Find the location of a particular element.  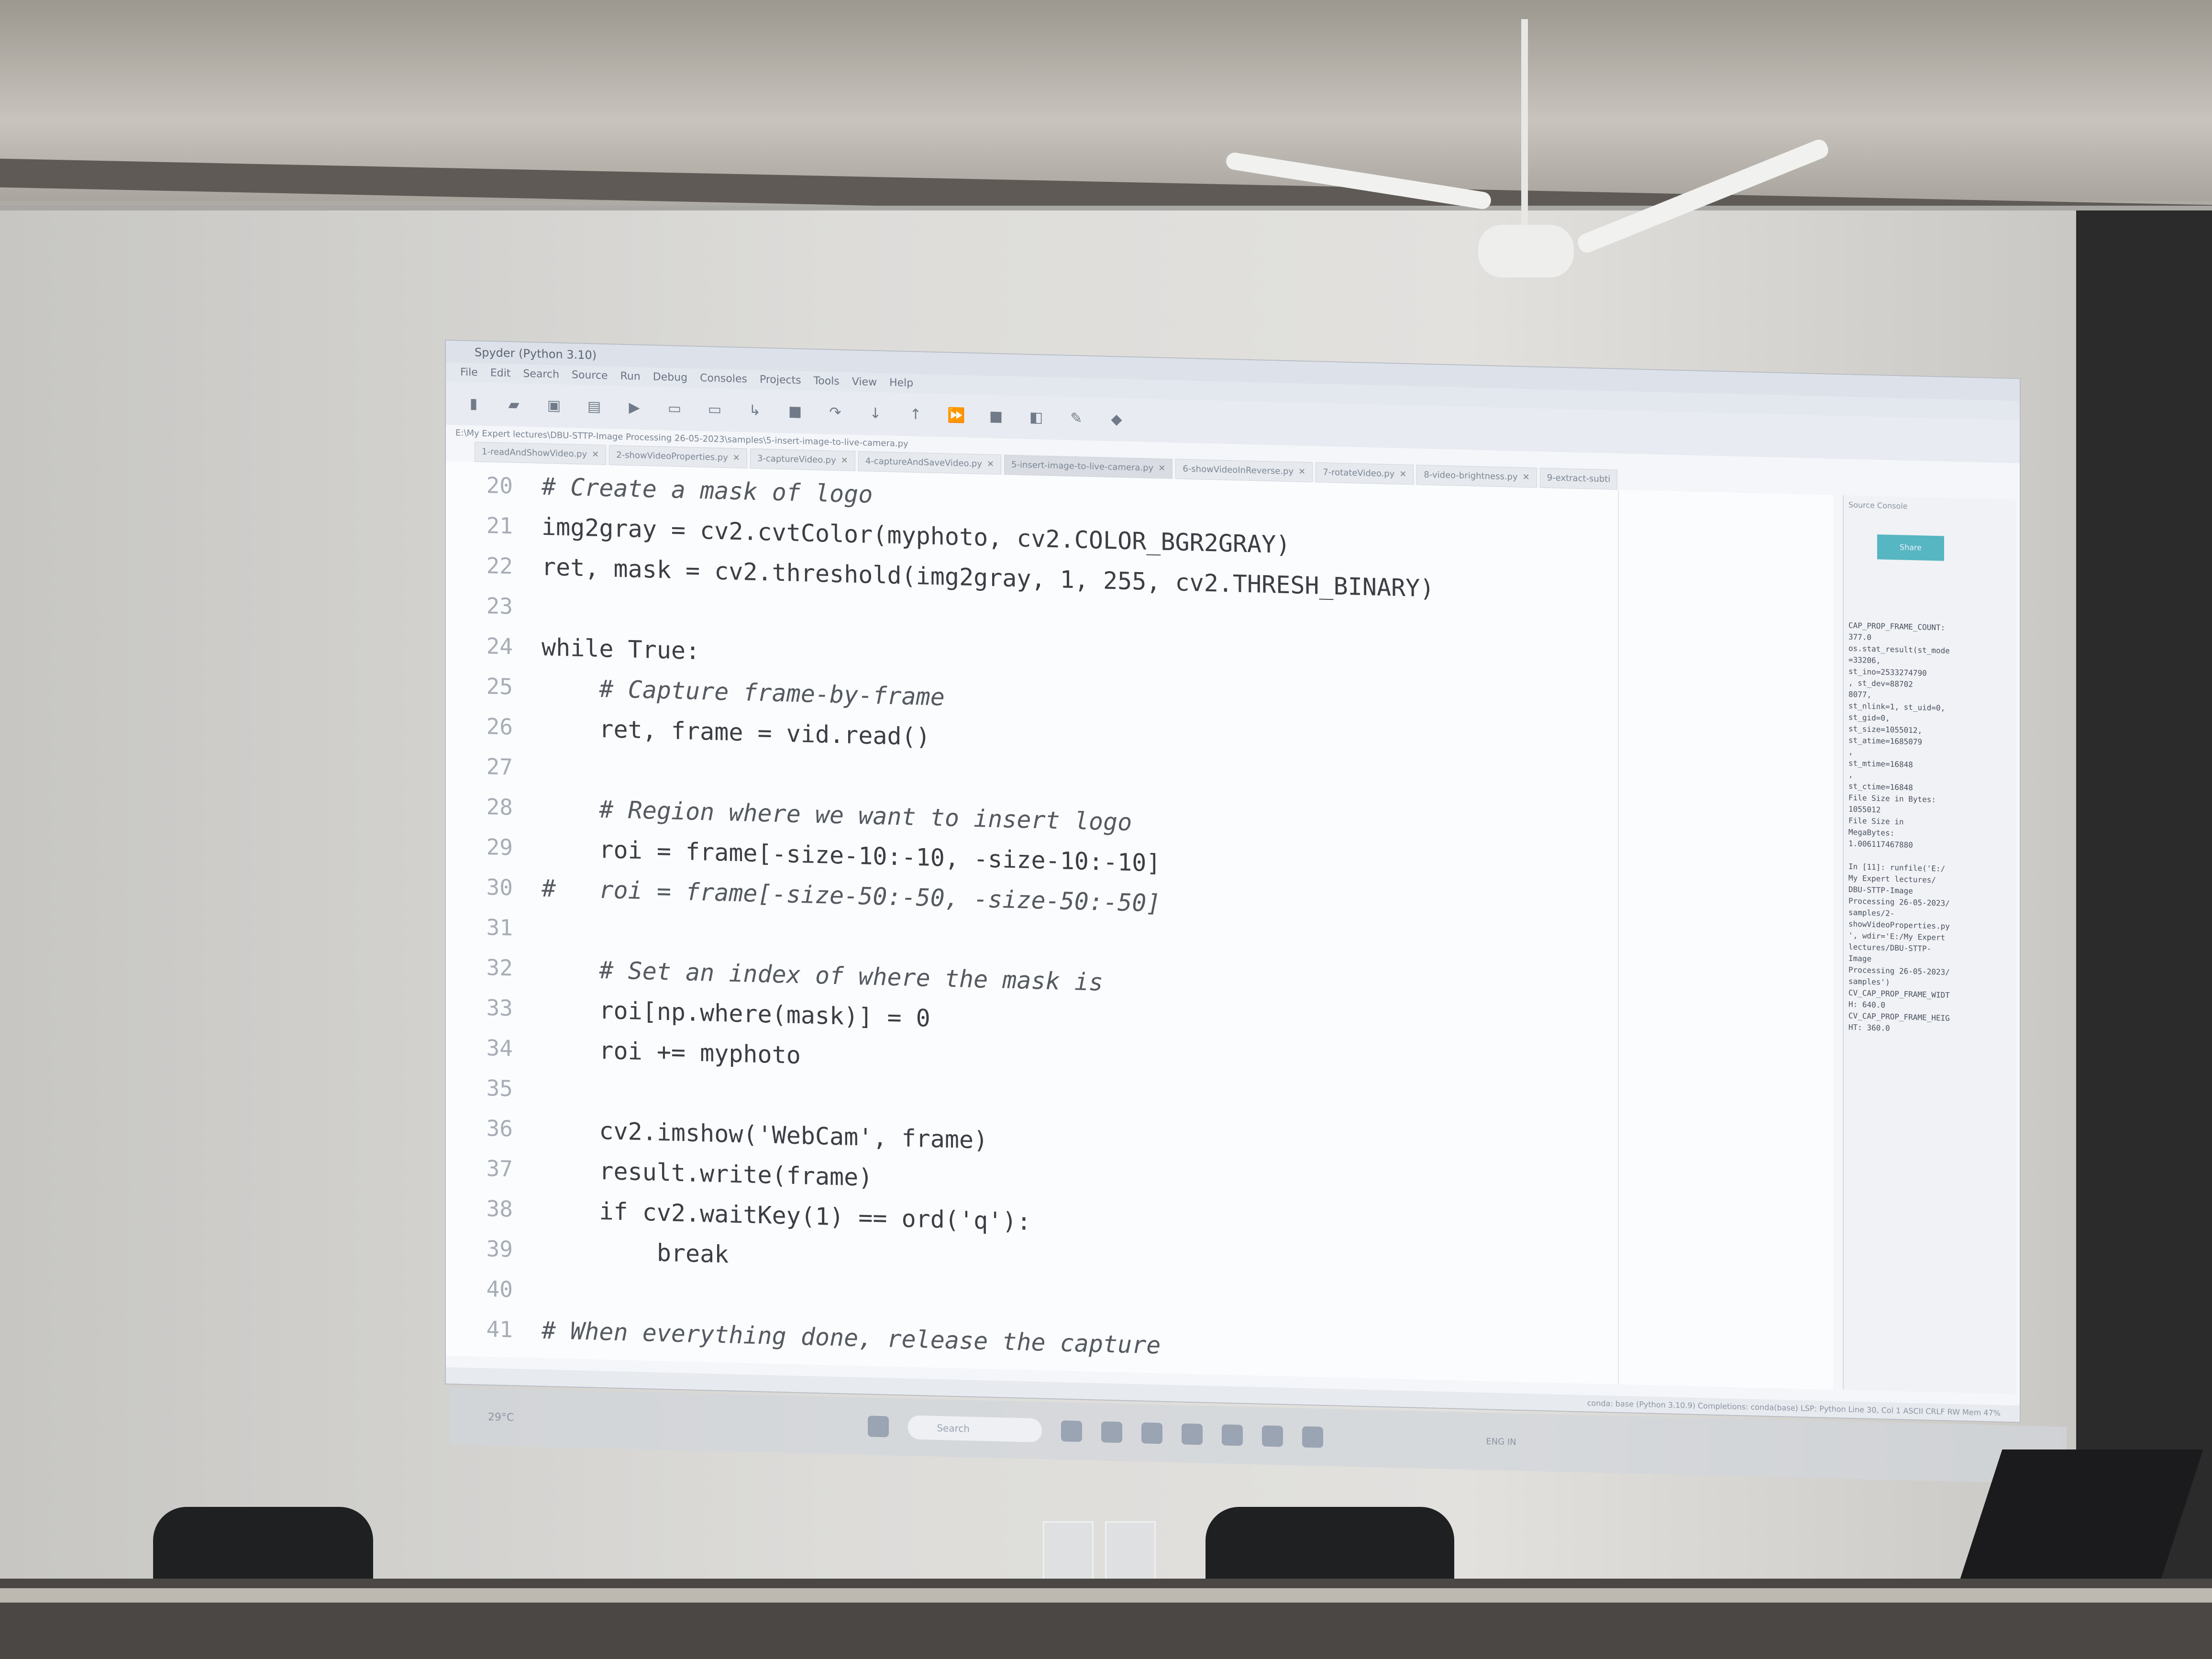

line-number: 24 is located at coordinates (499, 646).